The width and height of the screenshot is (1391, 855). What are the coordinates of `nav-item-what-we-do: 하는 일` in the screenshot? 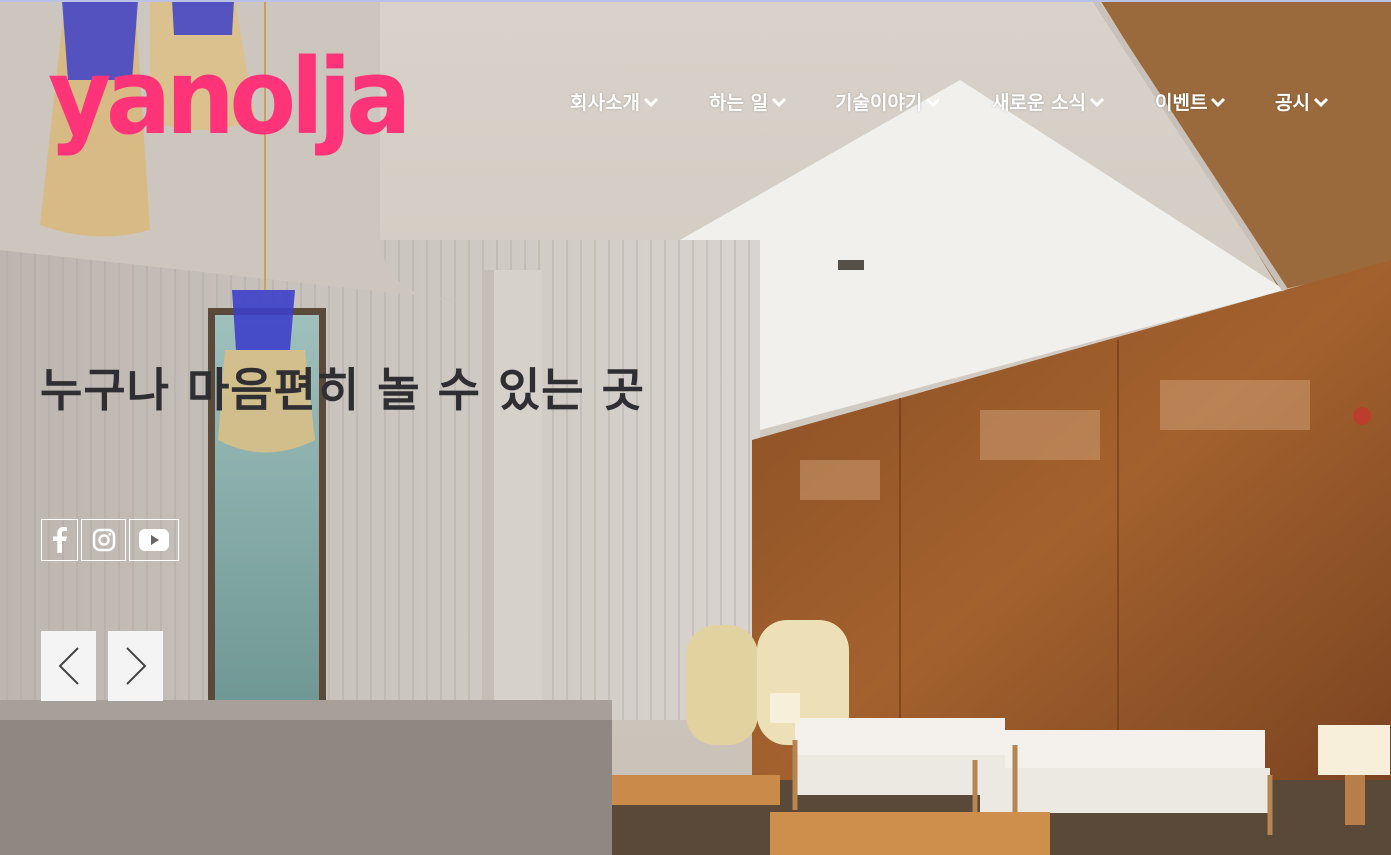 It's located at (748, 101).